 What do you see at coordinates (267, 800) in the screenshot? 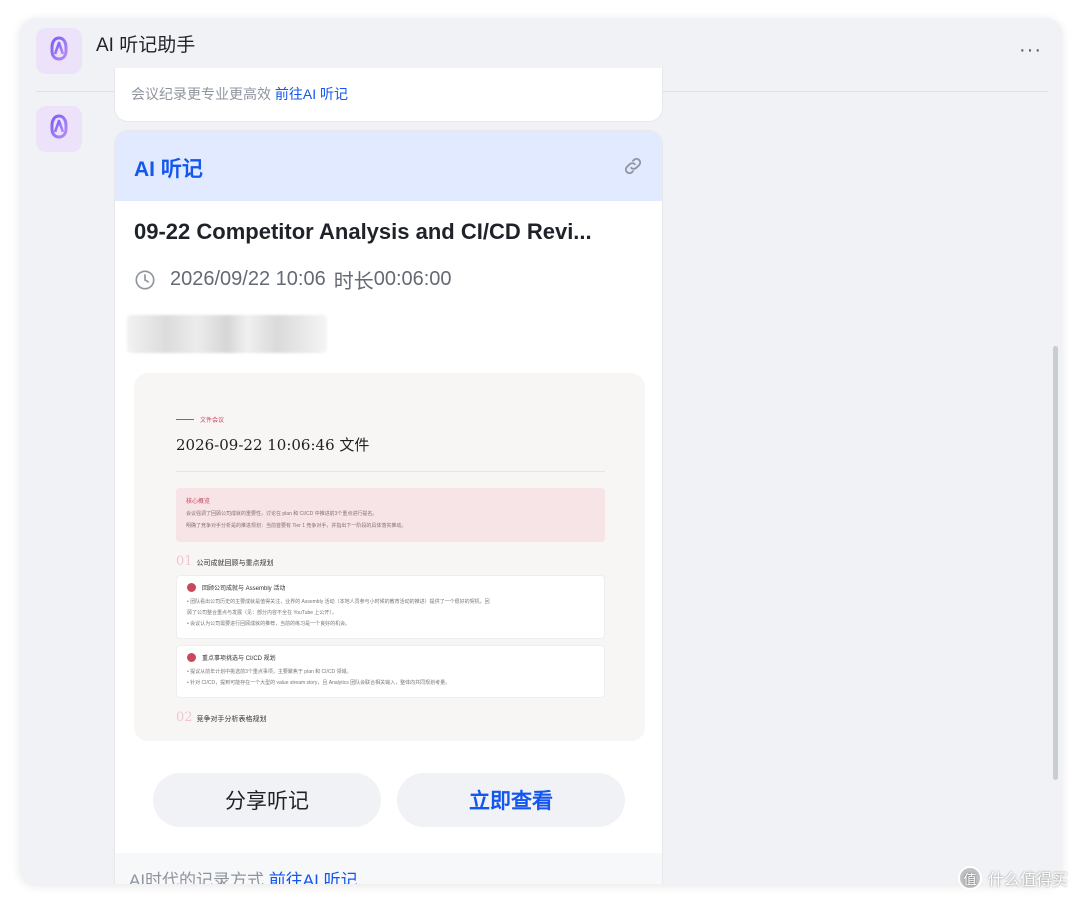
I see `share-notes-button: 分享听记` at bounding box center [267, 800].